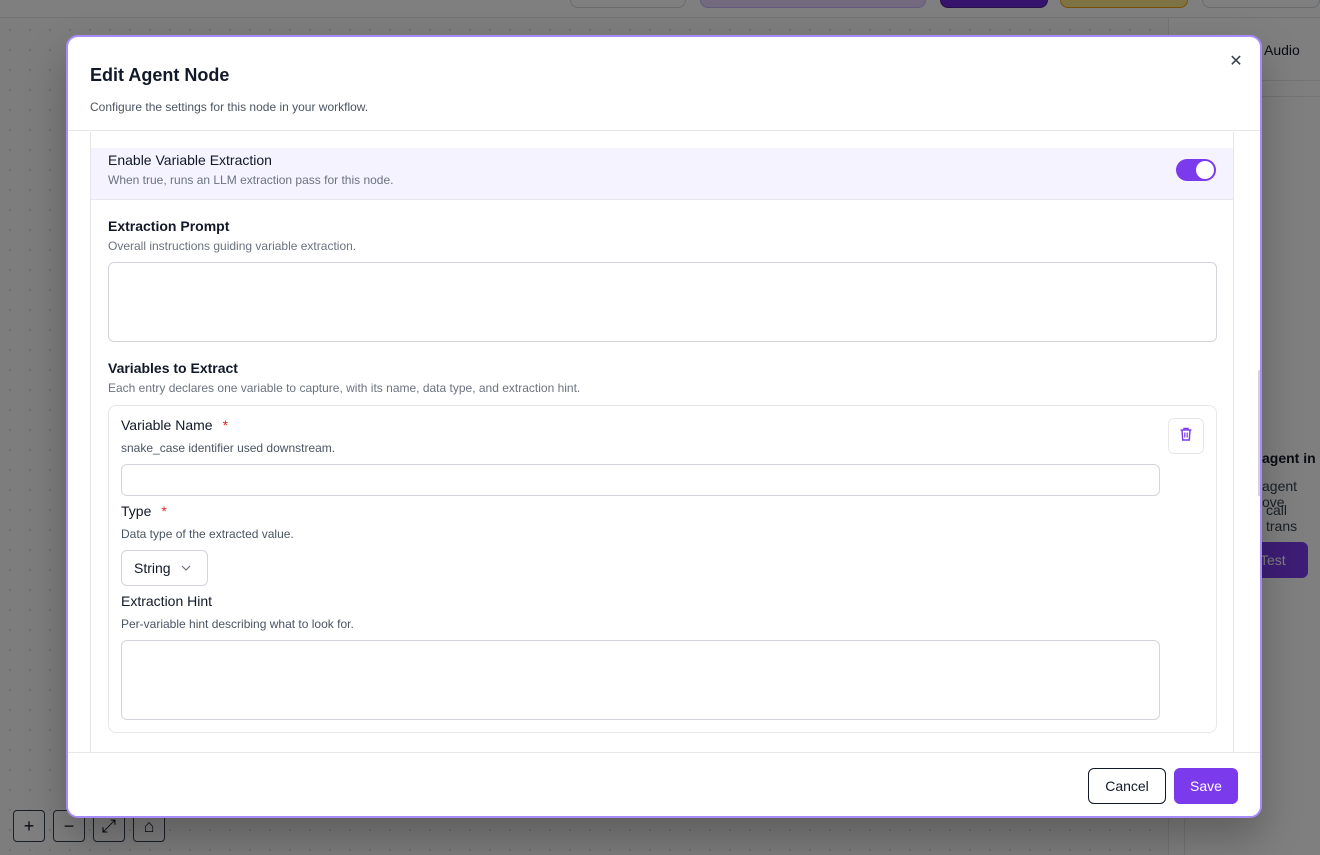  I want to click on type-label-text: Type, so click(136, 511).